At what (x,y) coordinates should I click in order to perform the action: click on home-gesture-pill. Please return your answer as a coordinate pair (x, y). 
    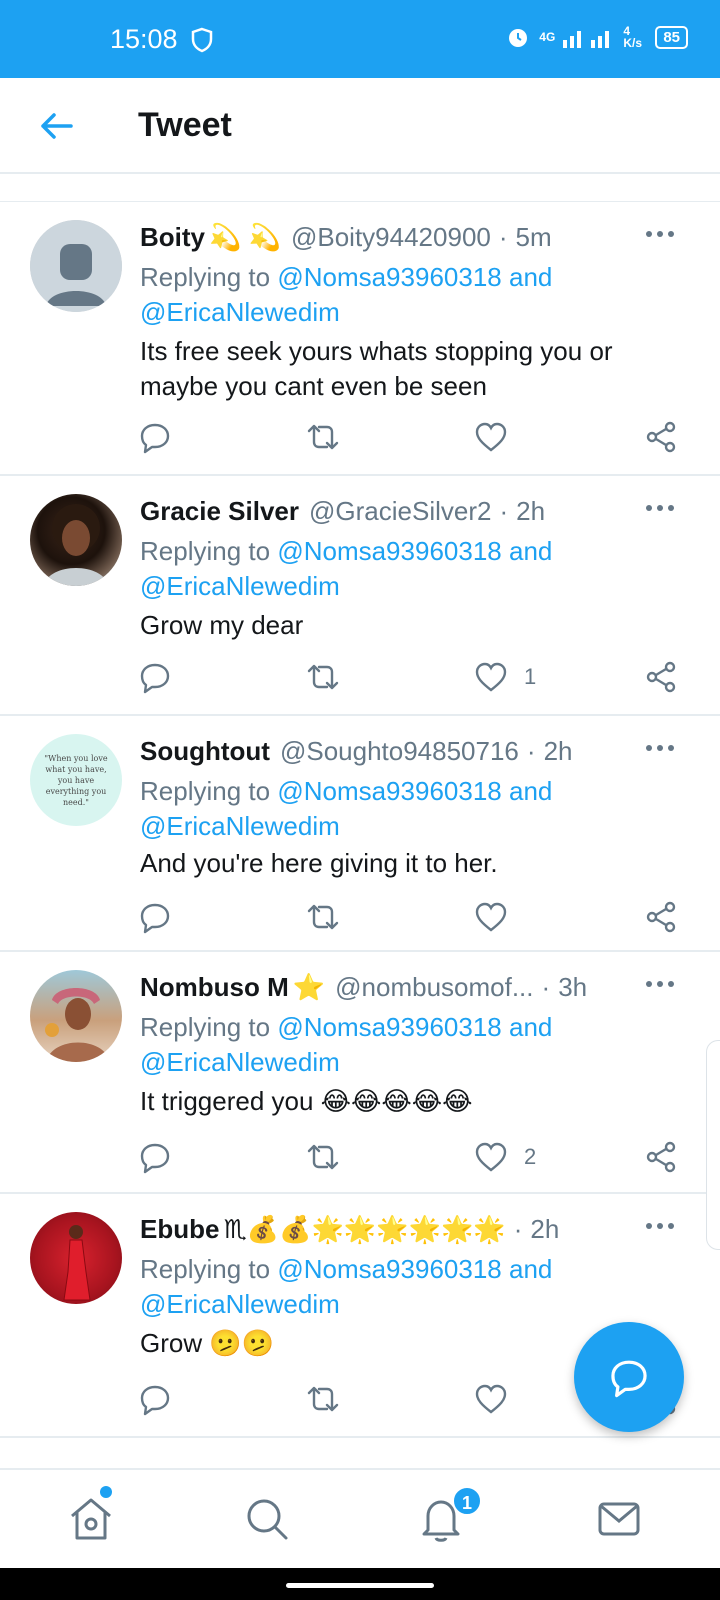
    Looking at the image, I should click on (360, 1585).